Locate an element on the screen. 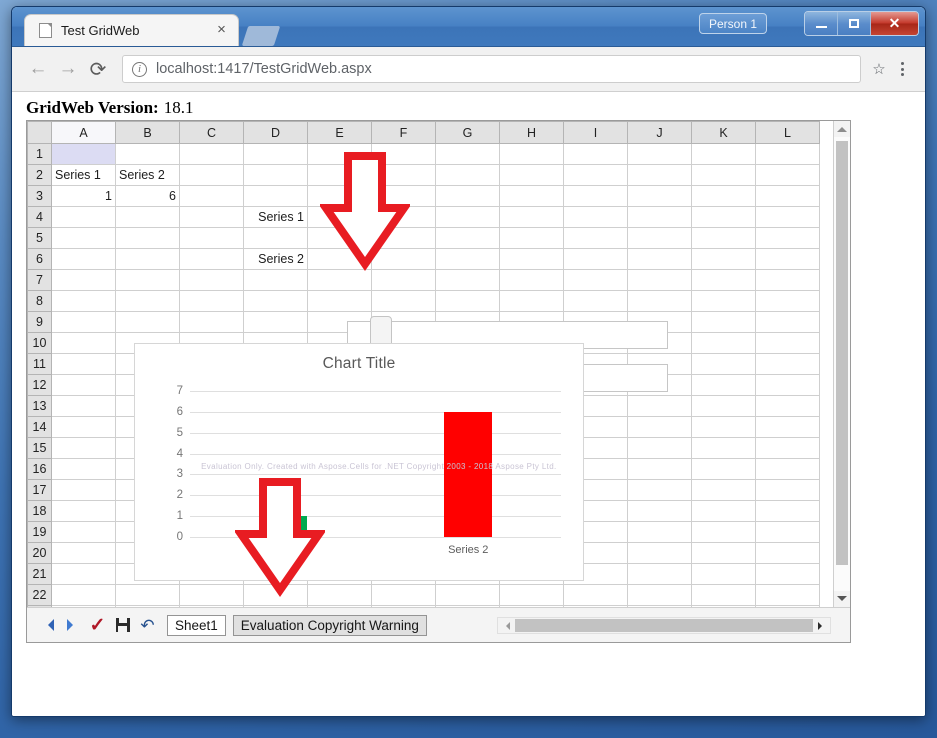 The width and height of the screenshot is (937, 738). cell-g5 is located at coordinates (467, 238).